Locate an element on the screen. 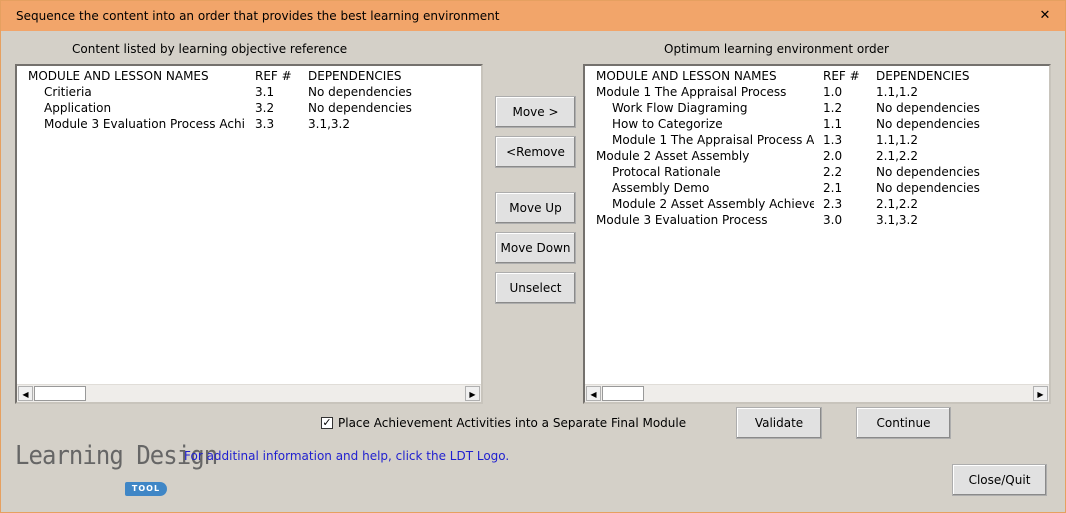 Image resolution: width=1066 pixels, height=513 pixels. item-ref: 1.2 is located at coordinates (833, 108).